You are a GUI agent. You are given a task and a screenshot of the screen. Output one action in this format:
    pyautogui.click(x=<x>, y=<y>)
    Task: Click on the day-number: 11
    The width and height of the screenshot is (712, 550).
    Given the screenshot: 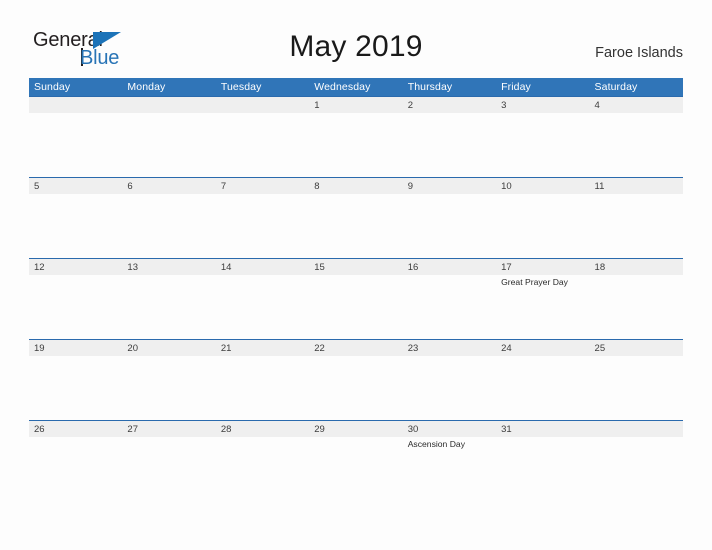 What is the action you would take?
    pyautogui.click(x=636, y=186)
    